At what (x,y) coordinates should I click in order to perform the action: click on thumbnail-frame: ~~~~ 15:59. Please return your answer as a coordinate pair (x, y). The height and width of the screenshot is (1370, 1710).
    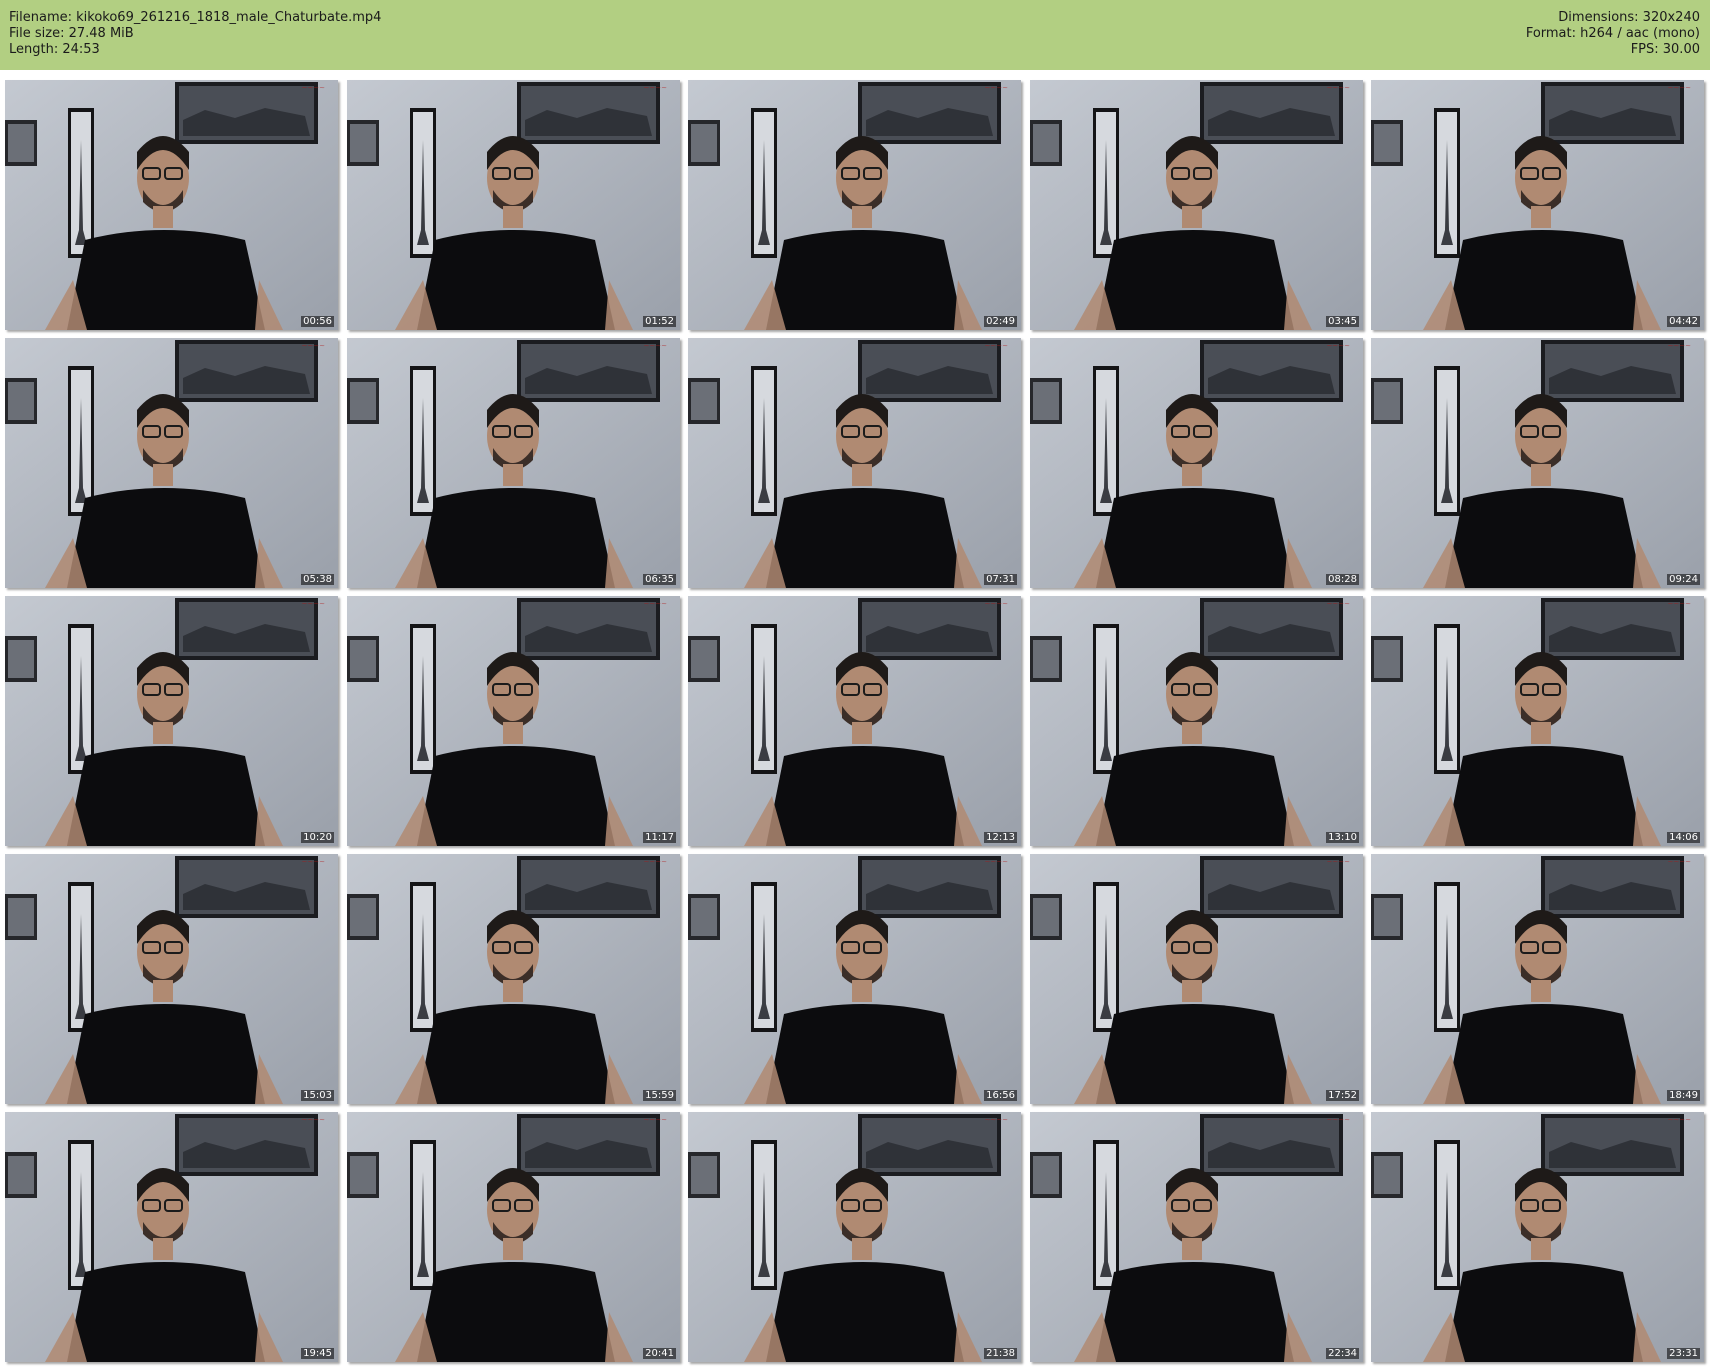
    Looking at the image, I should click on (513, 979).